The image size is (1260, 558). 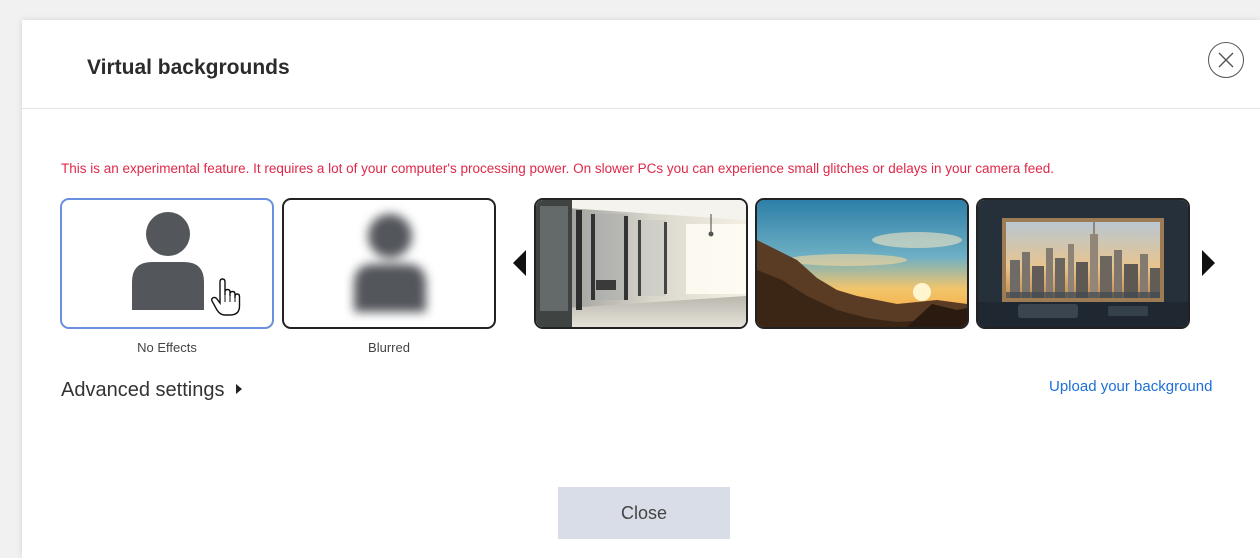 What do you see at coordinates (143, 390) in the screenshot?
I see `advanced-settings-label: Advanced settings` at bounding box center [143, 390].